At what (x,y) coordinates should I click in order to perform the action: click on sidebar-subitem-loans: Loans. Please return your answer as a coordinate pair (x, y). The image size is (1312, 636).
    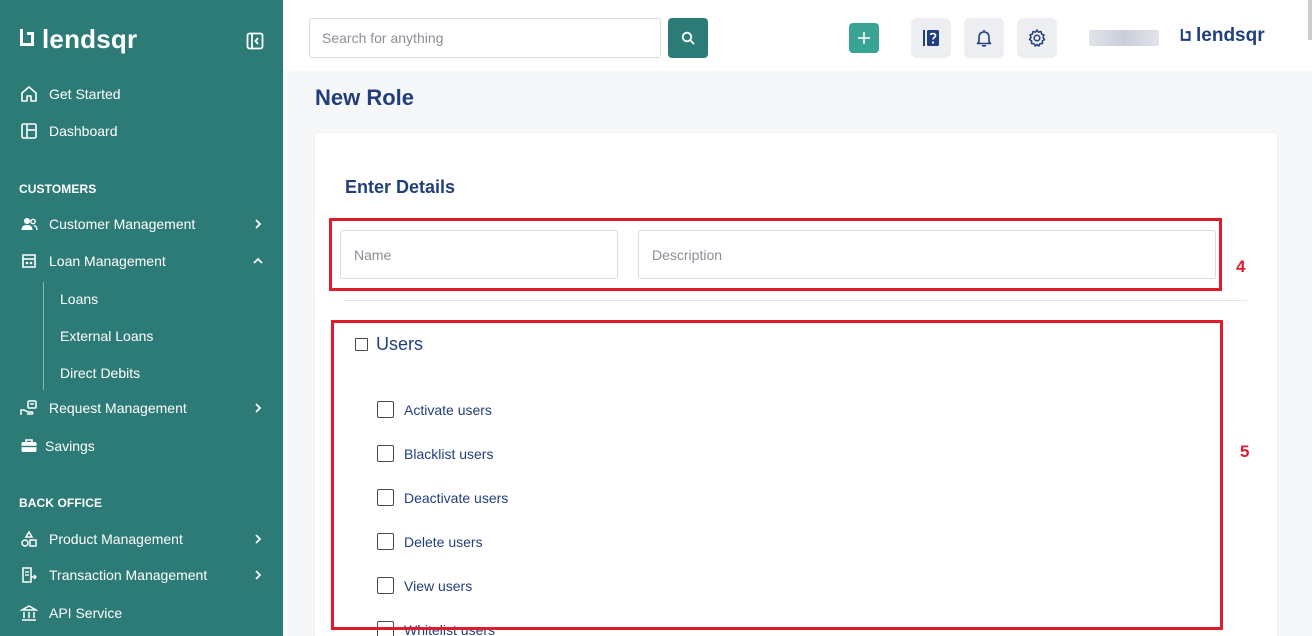
    Looking at the image, I should click on (79, 299).